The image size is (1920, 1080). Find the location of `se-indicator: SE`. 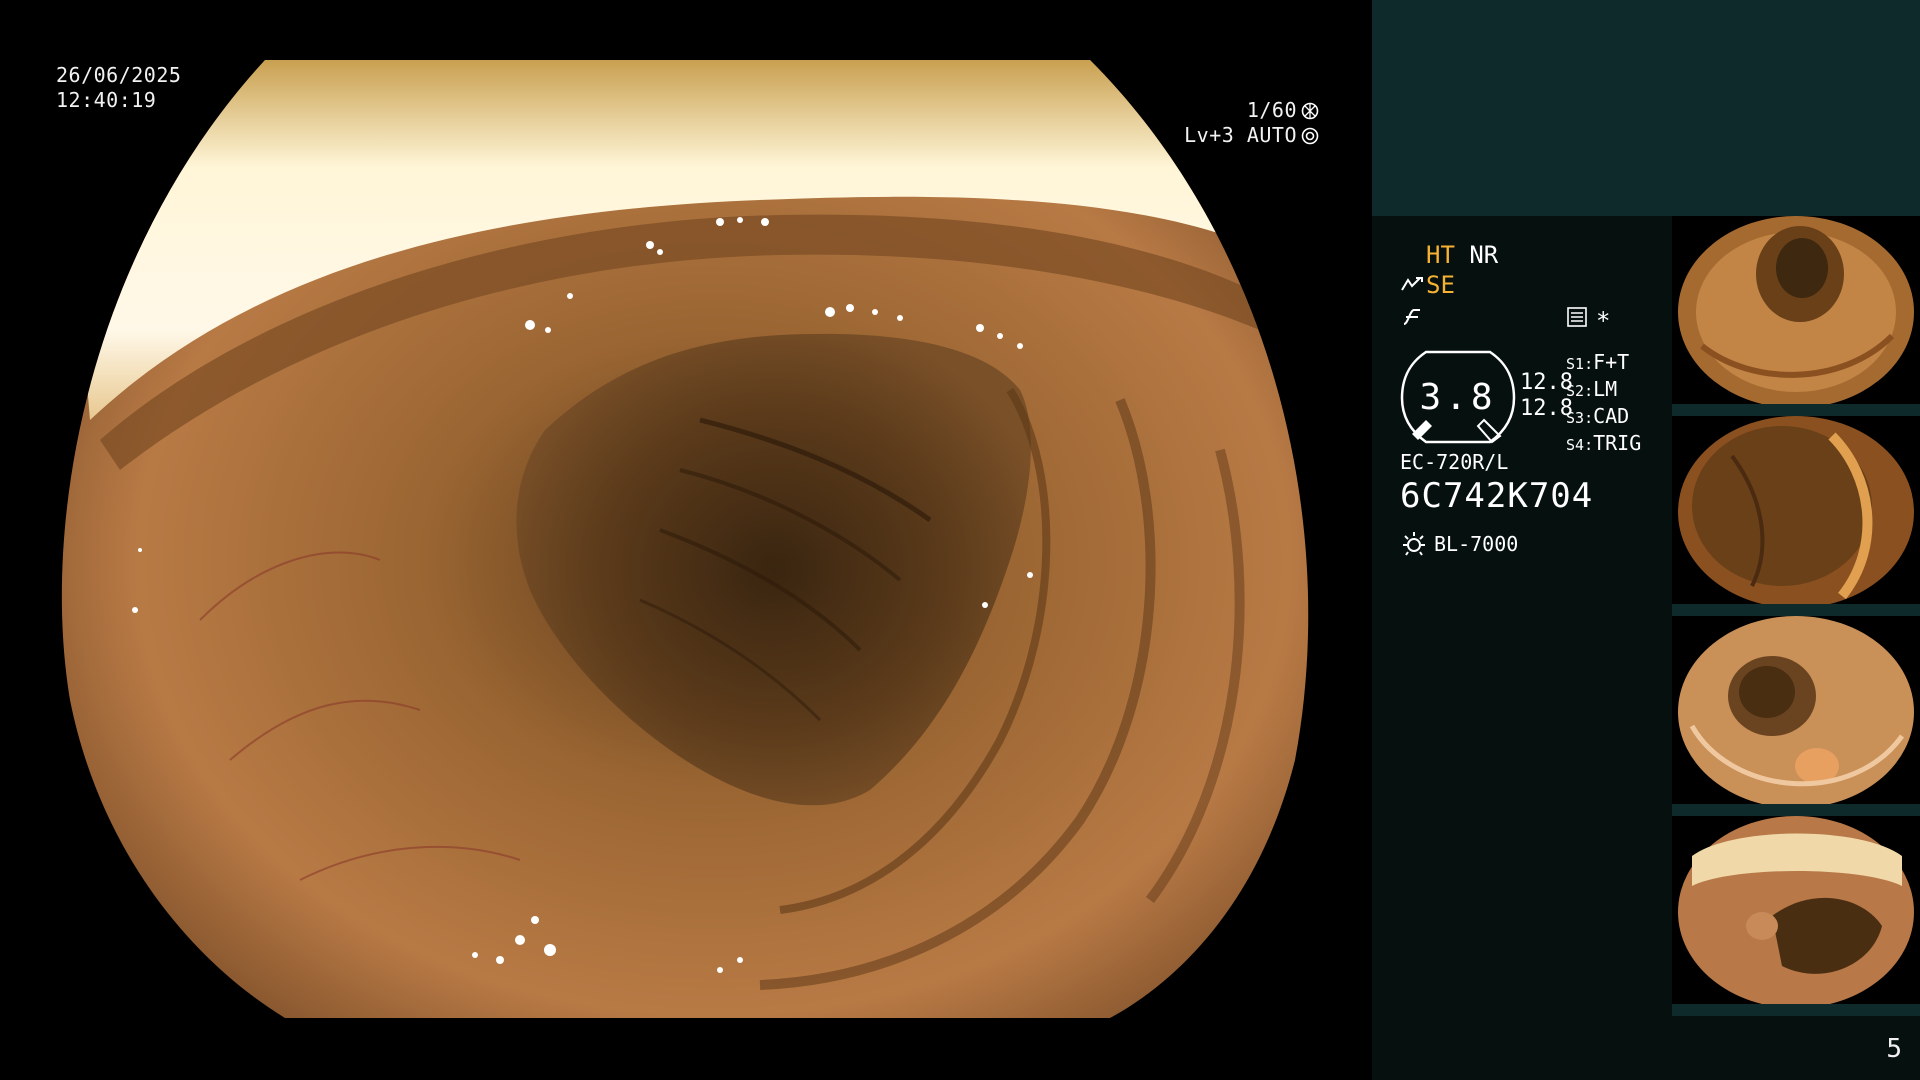

se-indicator: SE is located at coordinates (1440, 285).